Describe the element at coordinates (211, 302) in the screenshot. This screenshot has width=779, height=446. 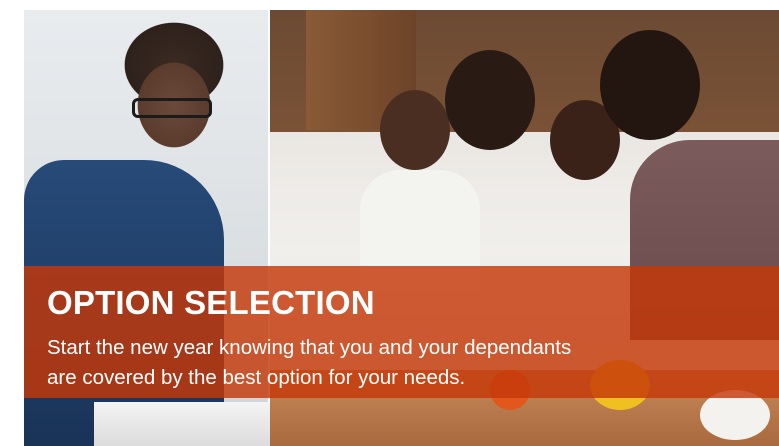
I see `banner-title: OPTION SELECTION` at that location.